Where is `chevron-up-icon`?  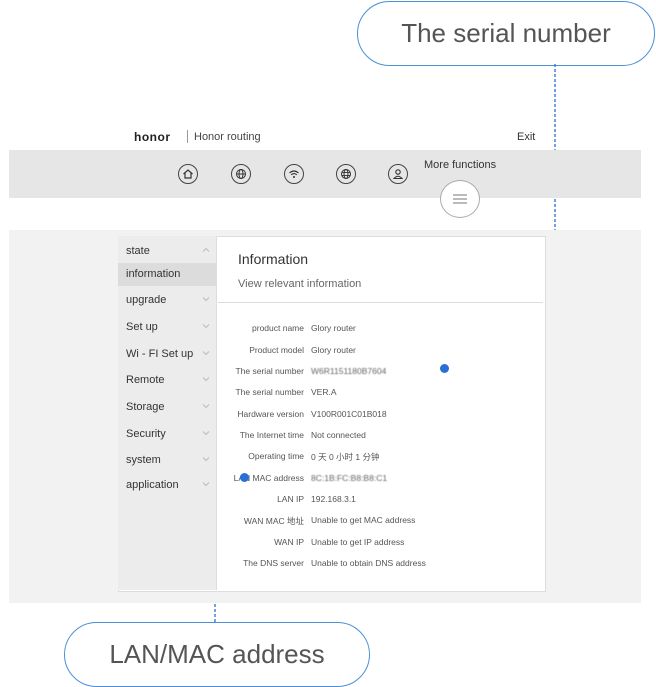 chevron-up-icon is located at coordinates (206, 249).